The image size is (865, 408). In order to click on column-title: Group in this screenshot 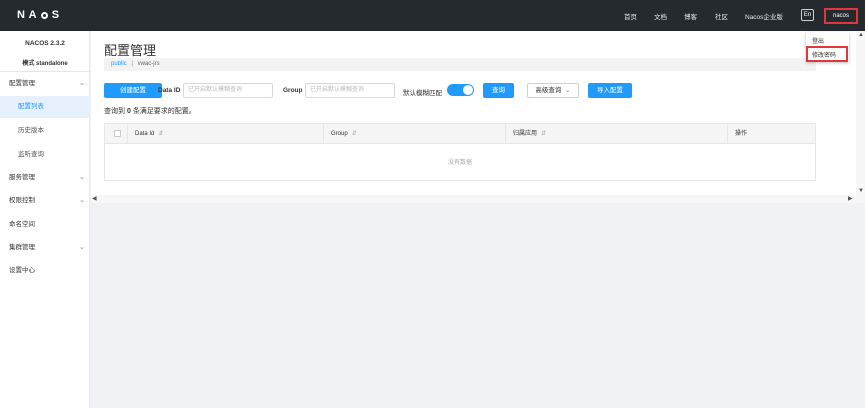, I will do `click(339, 134)`.